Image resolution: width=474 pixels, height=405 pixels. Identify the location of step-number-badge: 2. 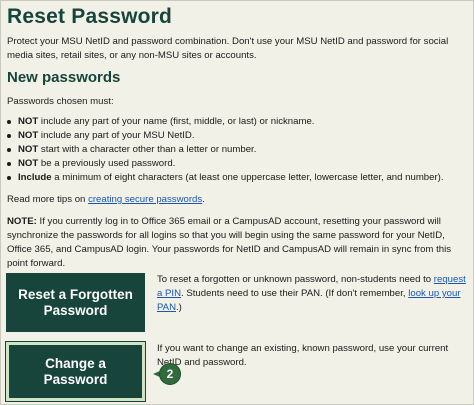
(170, 374).